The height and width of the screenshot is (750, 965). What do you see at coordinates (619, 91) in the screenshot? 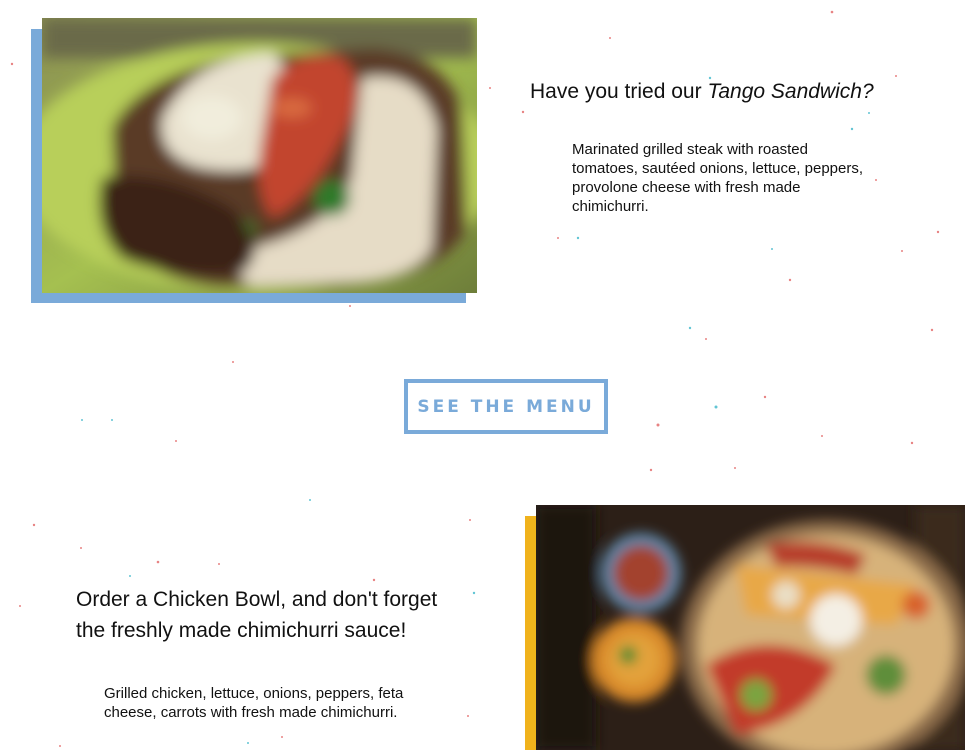
I see `sandwich-heading-prefix: Have you tried our` at bounding box center [619, 91].